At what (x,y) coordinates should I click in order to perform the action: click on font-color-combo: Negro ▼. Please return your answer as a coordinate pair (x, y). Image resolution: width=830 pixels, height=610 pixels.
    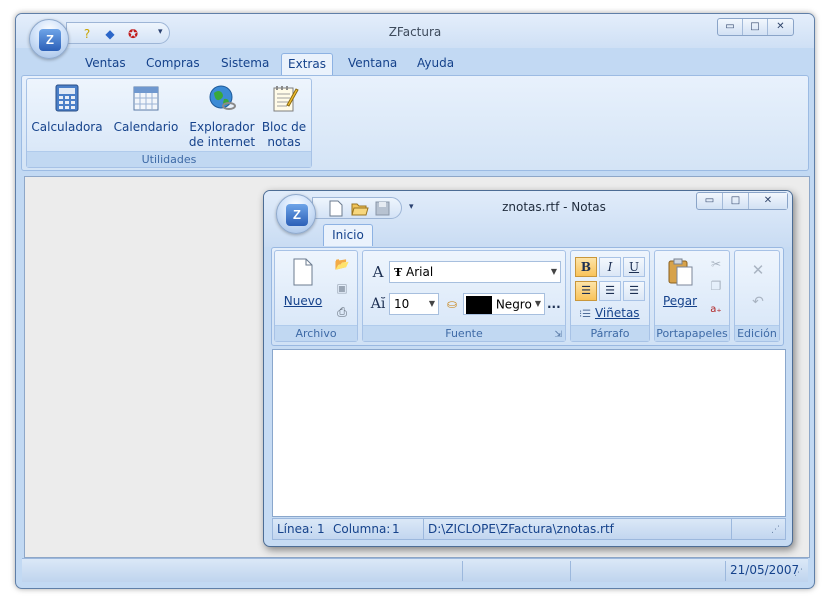
    Looking at the image, I should click on (504, 304).